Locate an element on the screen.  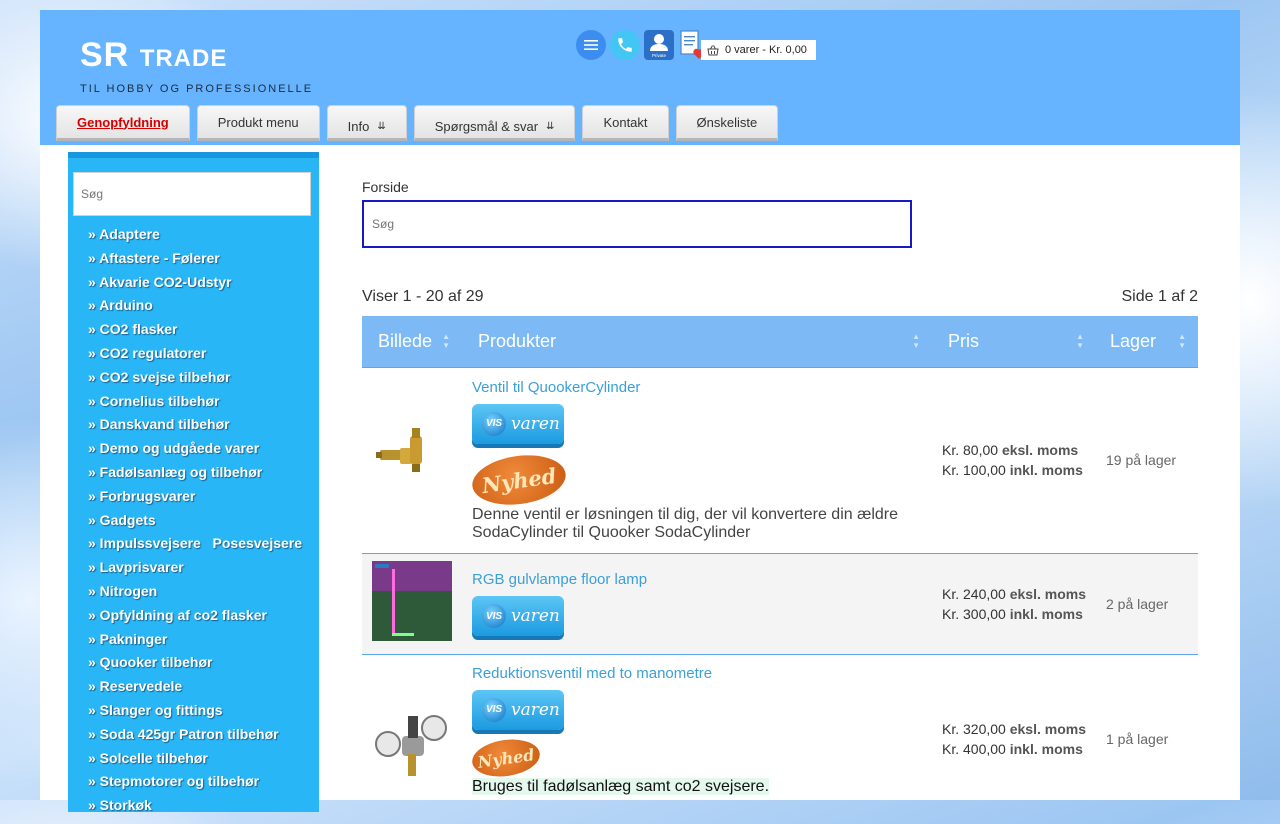
cart-summary: 0 varer - Kr. 0,00 is located at coordinates (758, 50).